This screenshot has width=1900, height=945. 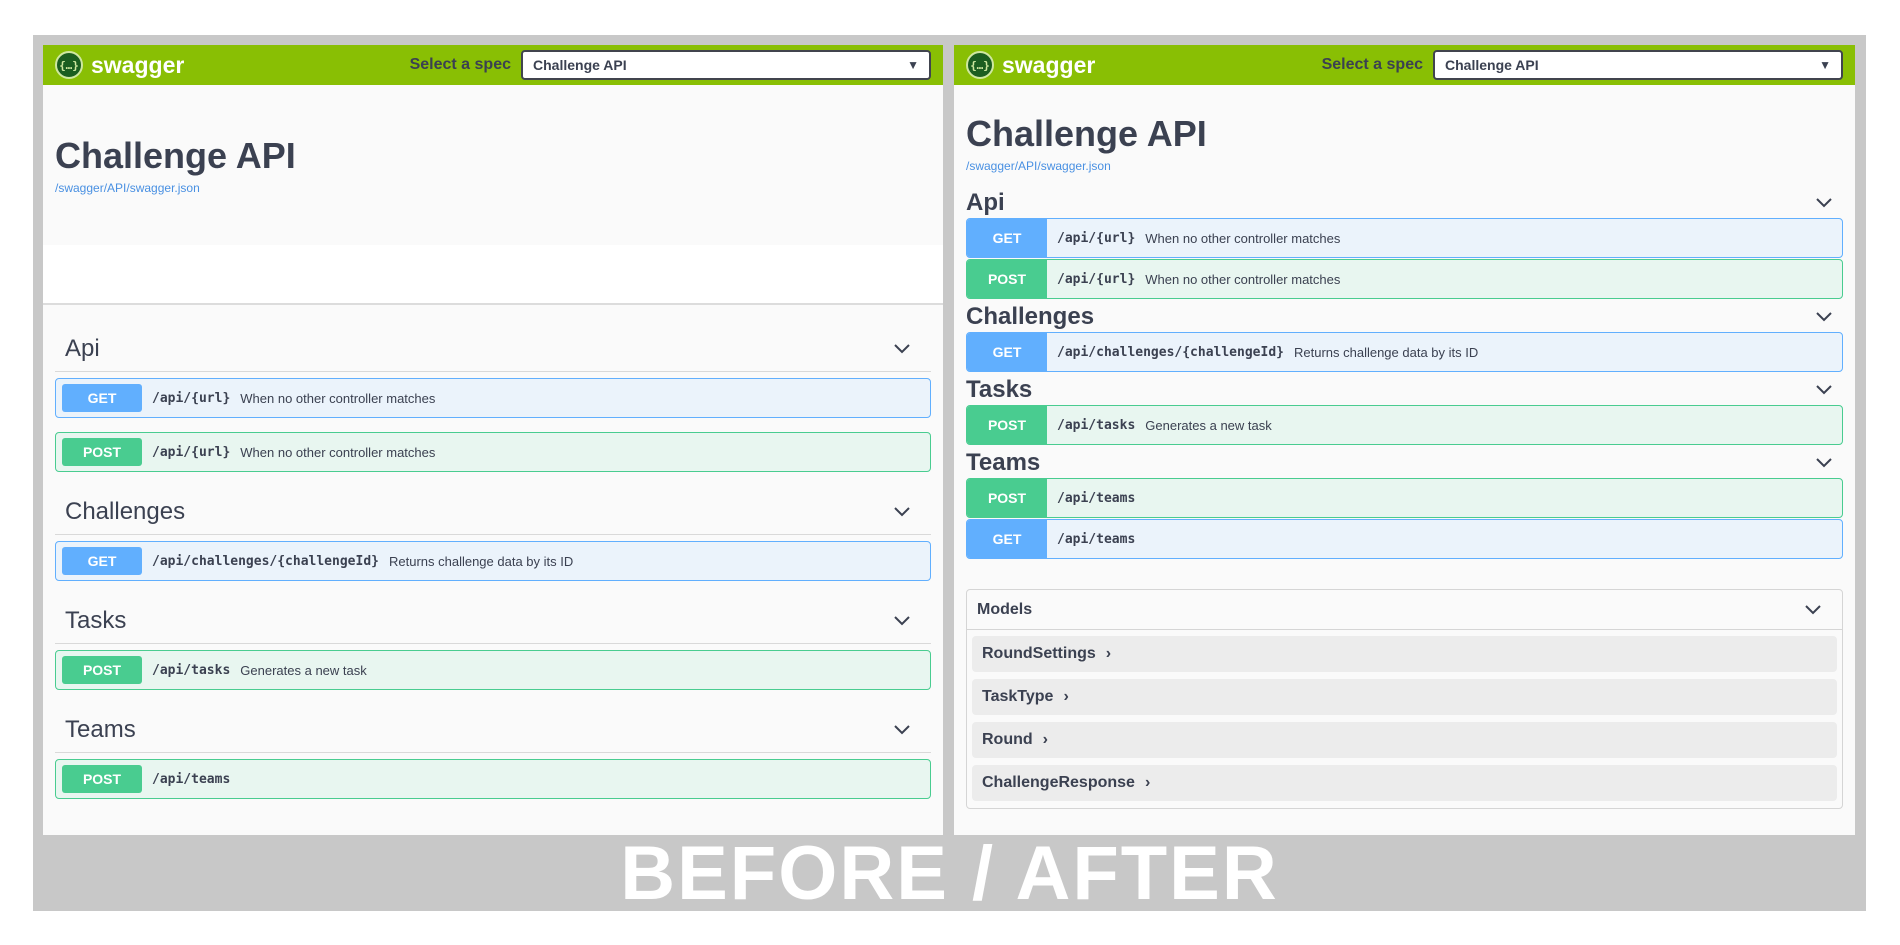 I want to click on model-item: ChallengeResponse ›, so click(x=1404, y=783).